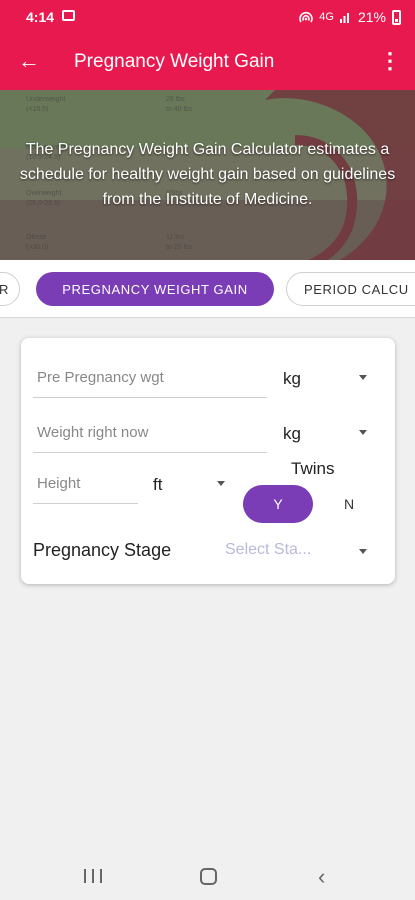  I want to click on status-time: 4:14, so click(40, 17).